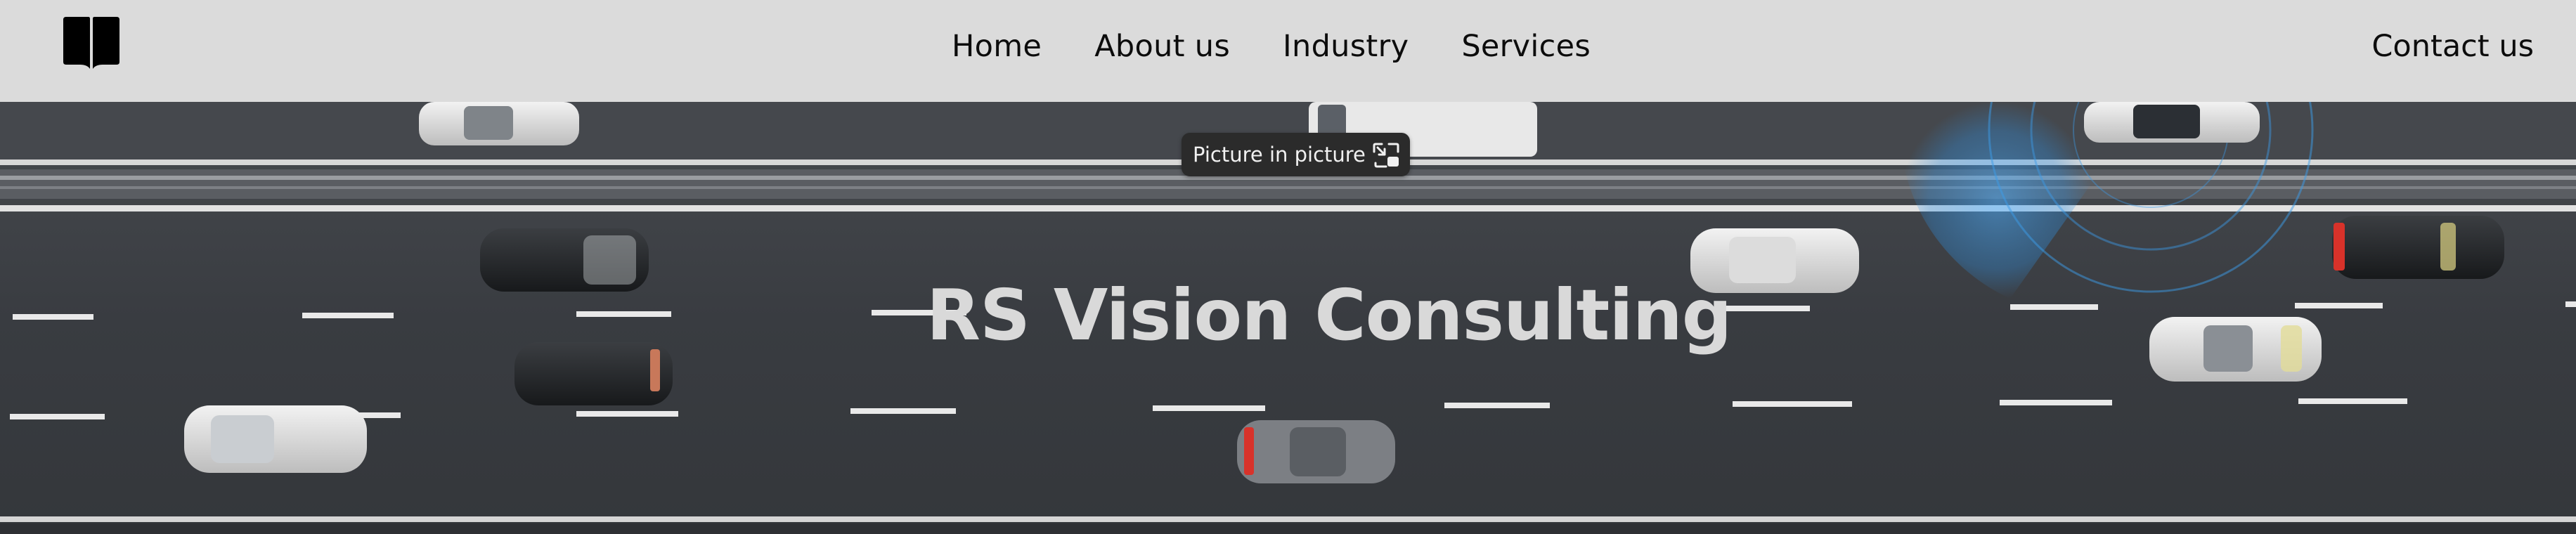  I want to click on hero-title: RS Vision Consulting, so click(1329, 315).